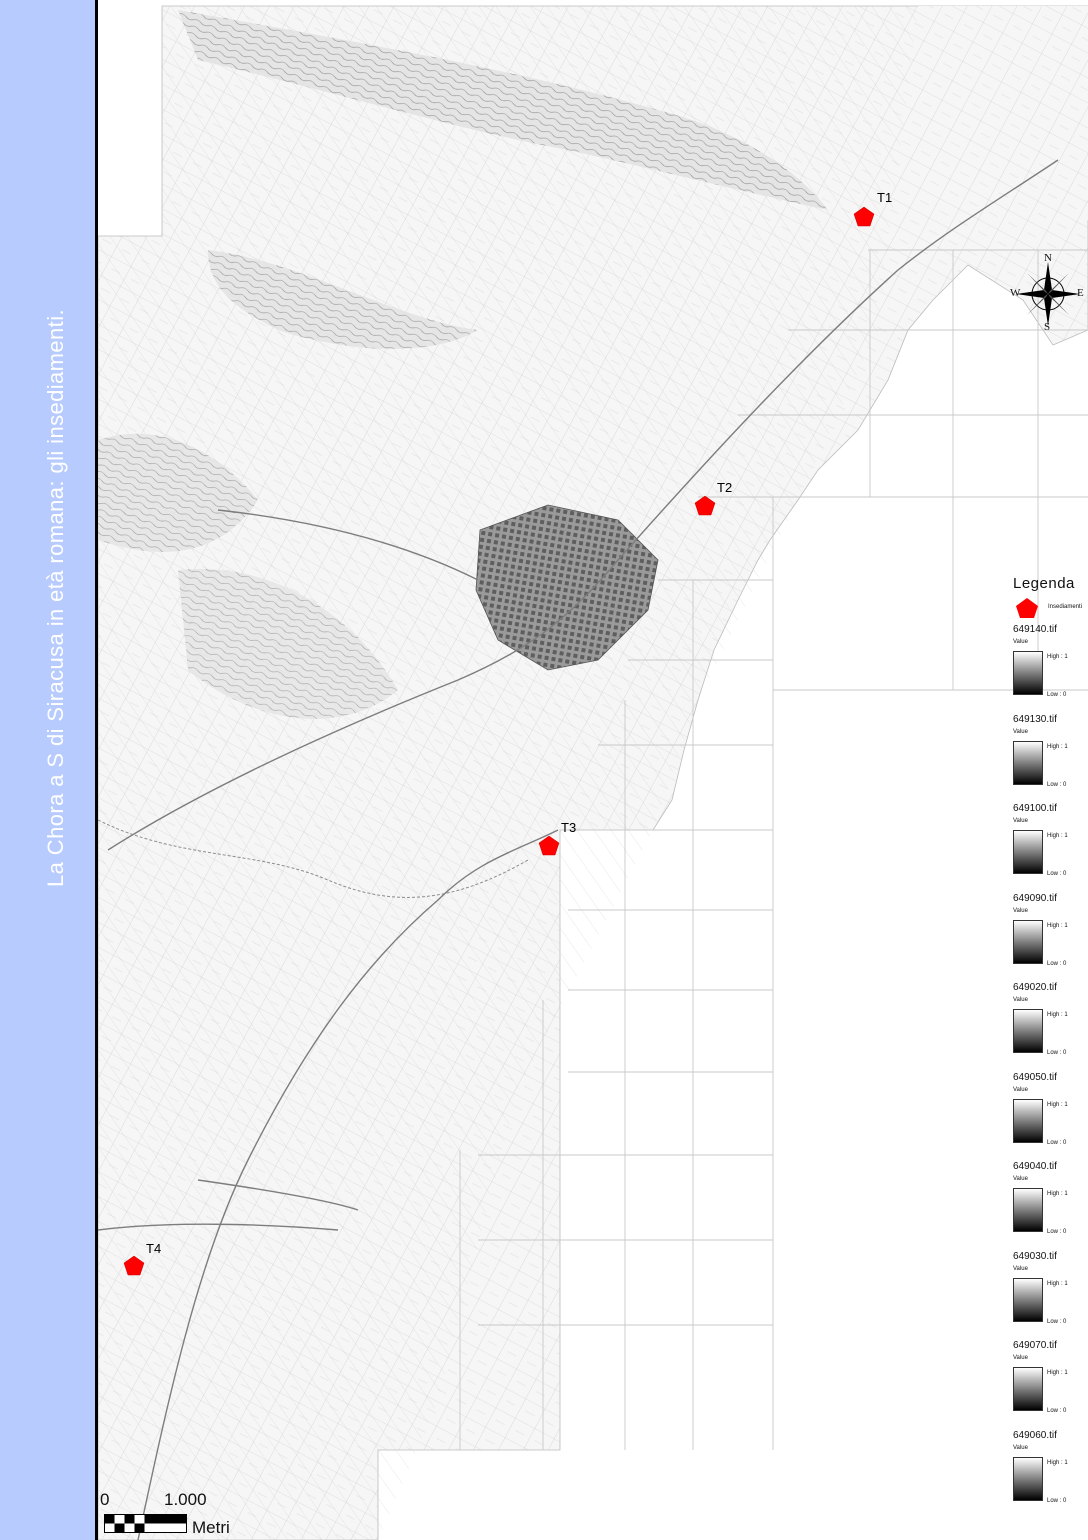 The height and width of the screenshot is (1540, 1088). What do you see at coordinates (1048, 258) in the screenshot?
I see `compass-north: N` at bounding box center [1048, 258].